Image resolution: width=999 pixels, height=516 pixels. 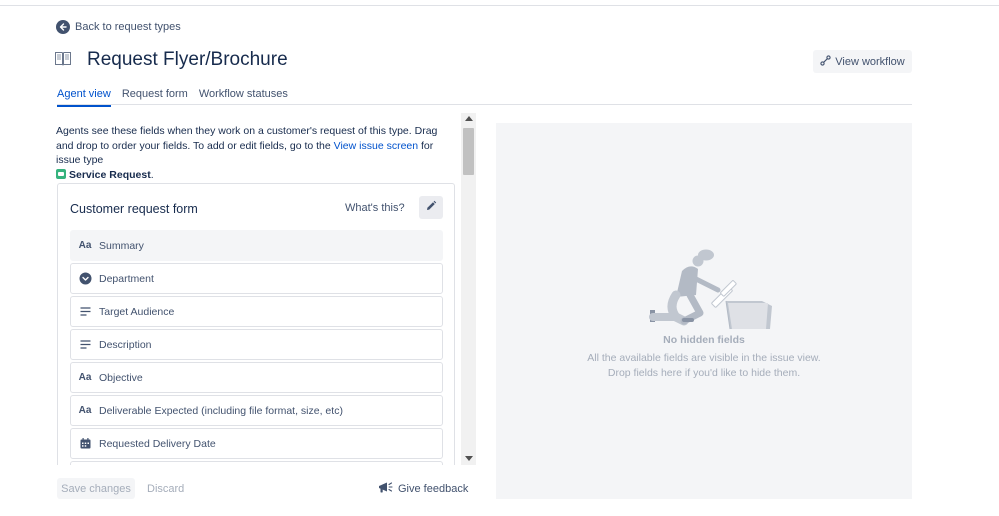 I want to click on view-issue-screen-link: View issue screen, so click(x=376, y=146).